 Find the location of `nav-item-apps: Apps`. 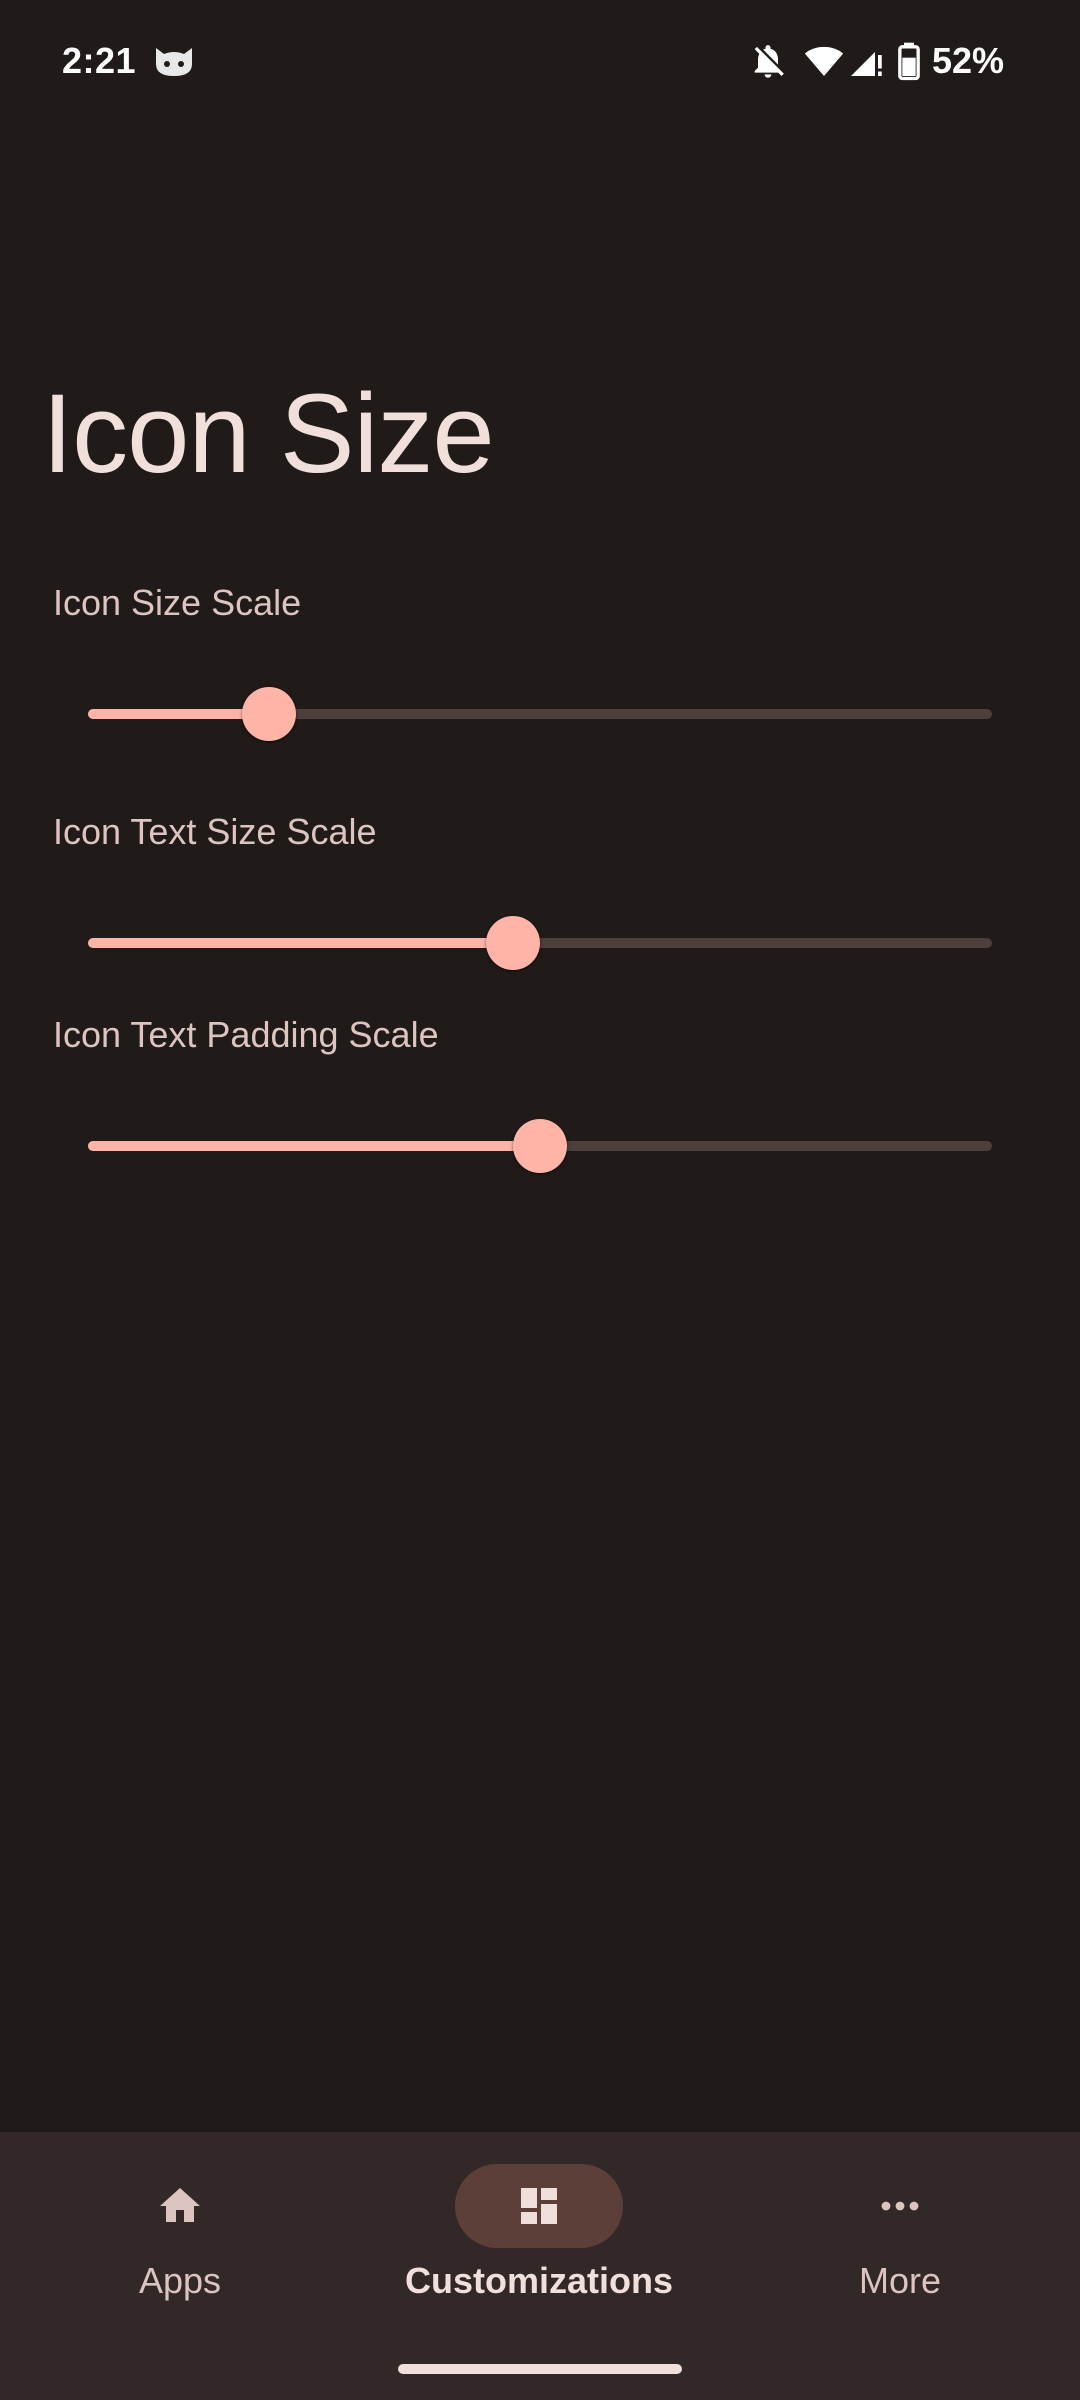

nav-item-apps: Apps is located at coordinates (180, 2249).